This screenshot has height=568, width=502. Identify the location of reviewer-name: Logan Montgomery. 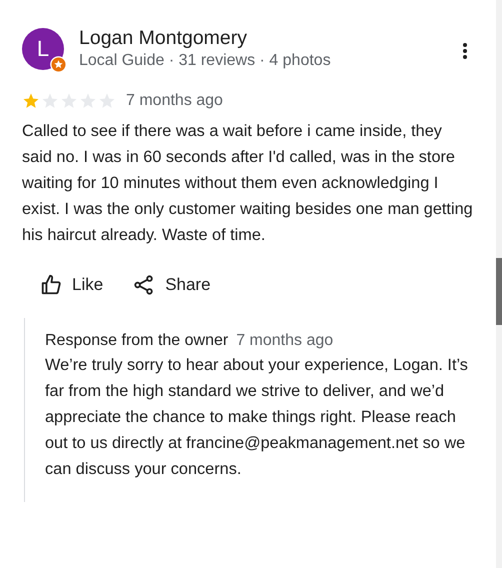
(270, 38).